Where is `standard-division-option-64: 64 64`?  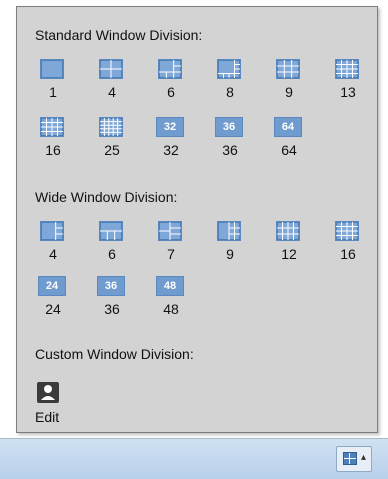
standard-division-option-64: 64 64 is located at coordinates (289, 141).